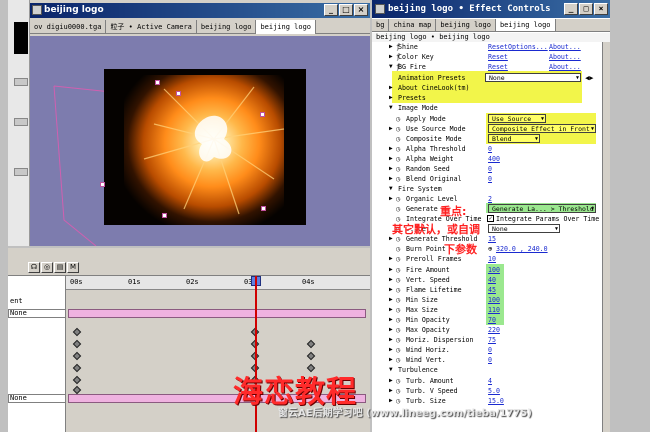 This screenshot has height=432, width=650. What do you see at coordinates (47, 267) in the screenshot?
I see `draft-icon: ◎` at bounding box center [47, 267].